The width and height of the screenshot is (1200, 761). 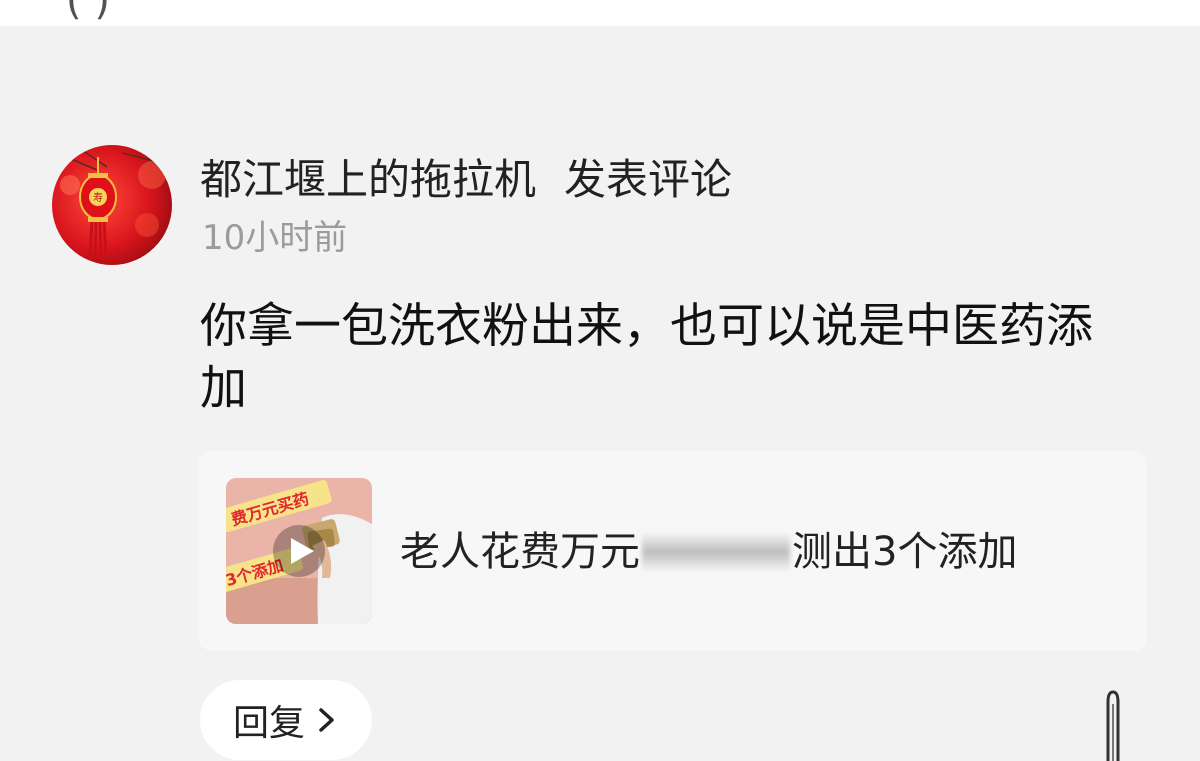 I want to click on cut-off-header-text: ( ), so click(x=88, y=12).